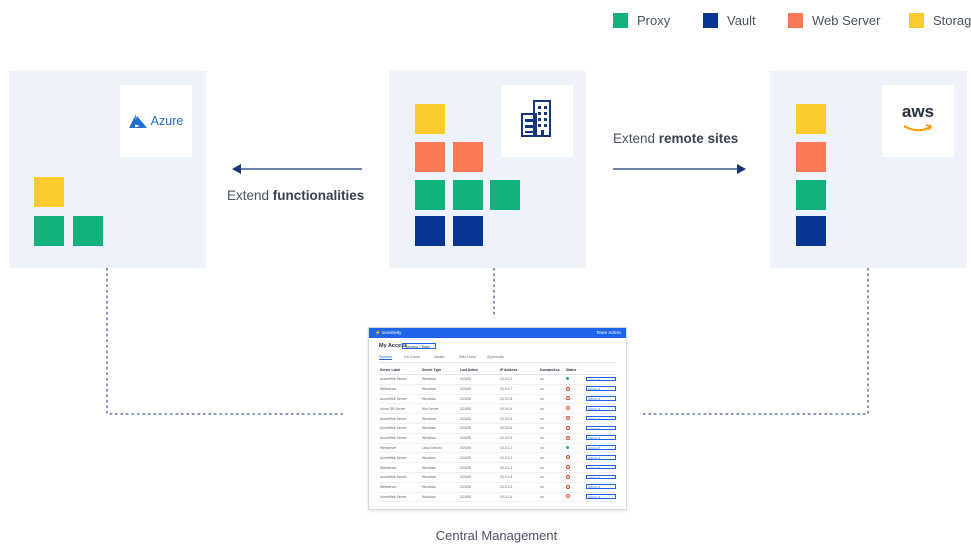 This screenshot has height=544, width=971. I want to click on table-cell-ip: 10.0.0.5, so click(519, 418).